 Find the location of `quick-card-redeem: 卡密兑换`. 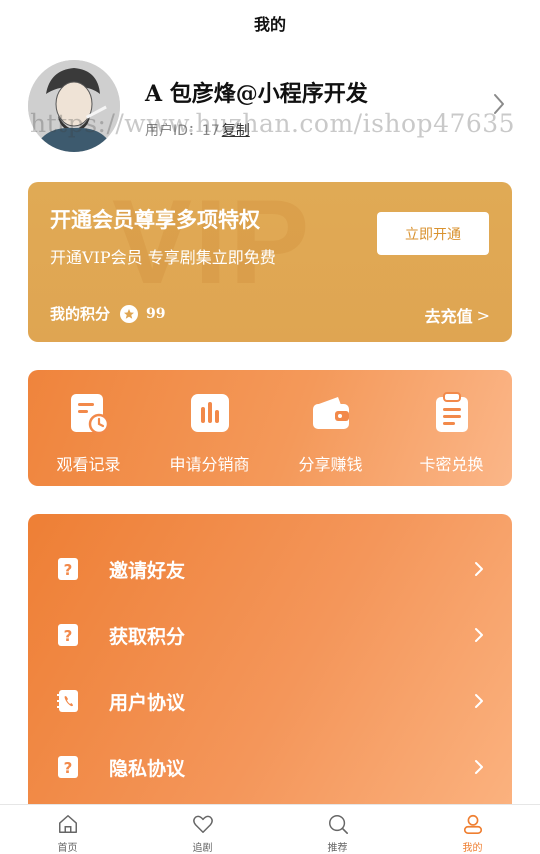

quick-card-redeem: 卡密兑换 is located at coordinates (451, 428).